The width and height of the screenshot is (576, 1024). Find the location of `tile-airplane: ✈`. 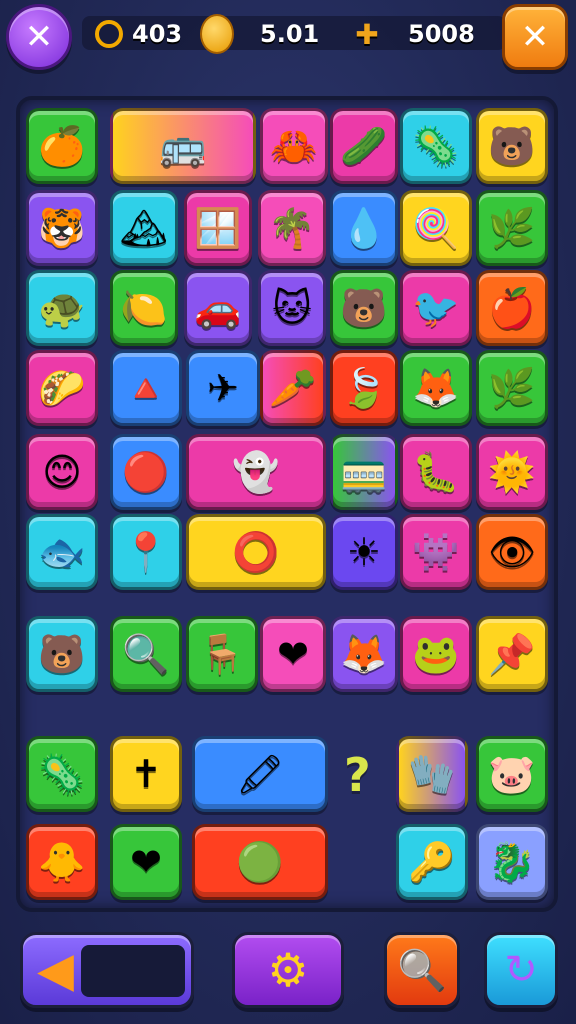

tile-airplane: ✈ is located at coordinates (223, 388).